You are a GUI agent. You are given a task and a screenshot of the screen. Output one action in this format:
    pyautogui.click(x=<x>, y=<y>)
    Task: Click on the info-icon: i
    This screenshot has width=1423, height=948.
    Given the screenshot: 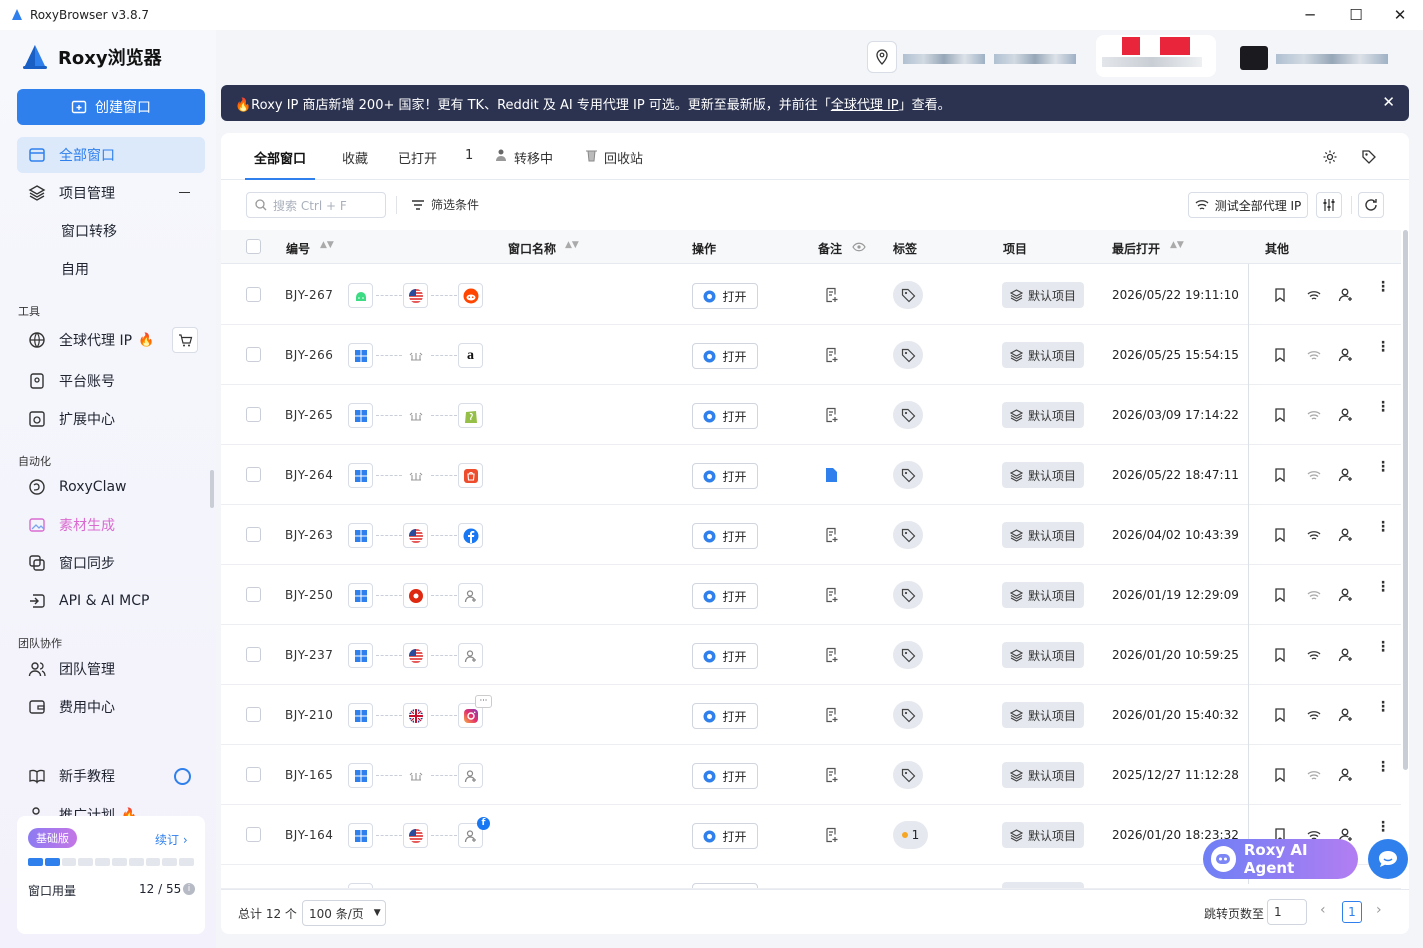 What is the action you would take?
    pyautogui.click(x=189, y=889)
    